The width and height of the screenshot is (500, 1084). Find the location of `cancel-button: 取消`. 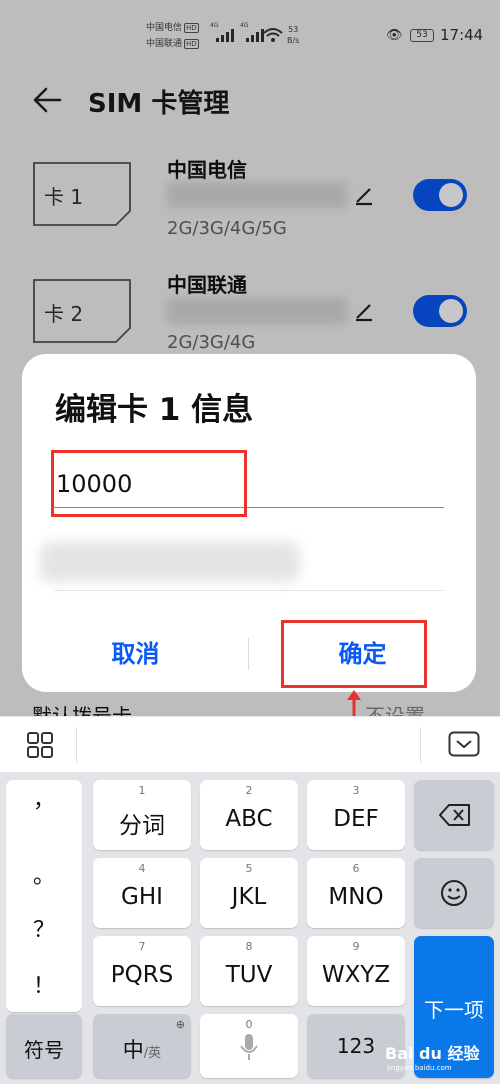

cancel-button: 取消 is located at coordinates (135, 654).